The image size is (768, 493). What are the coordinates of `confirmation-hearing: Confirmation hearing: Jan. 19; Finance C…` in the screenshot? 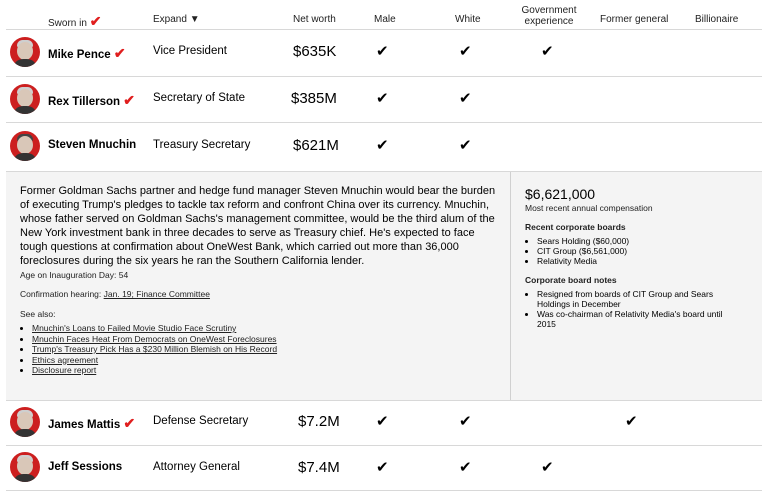 It's located at (115, 294).